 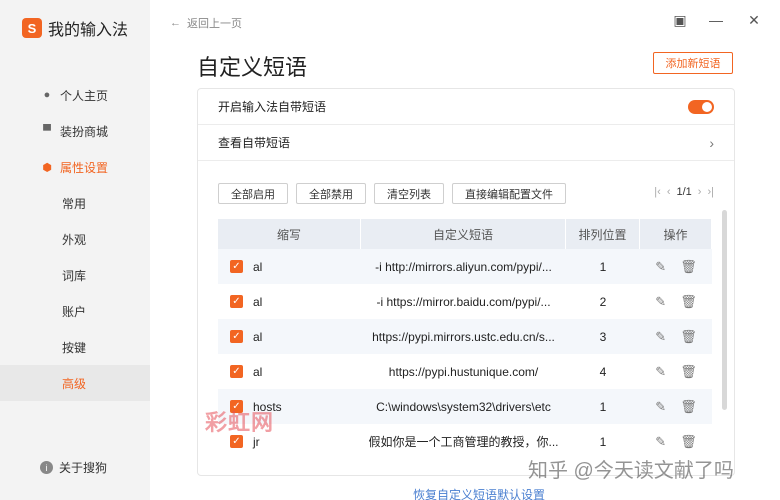 I want to click on sidebar-subitem-account: 账户, so click(x=75, y=311).